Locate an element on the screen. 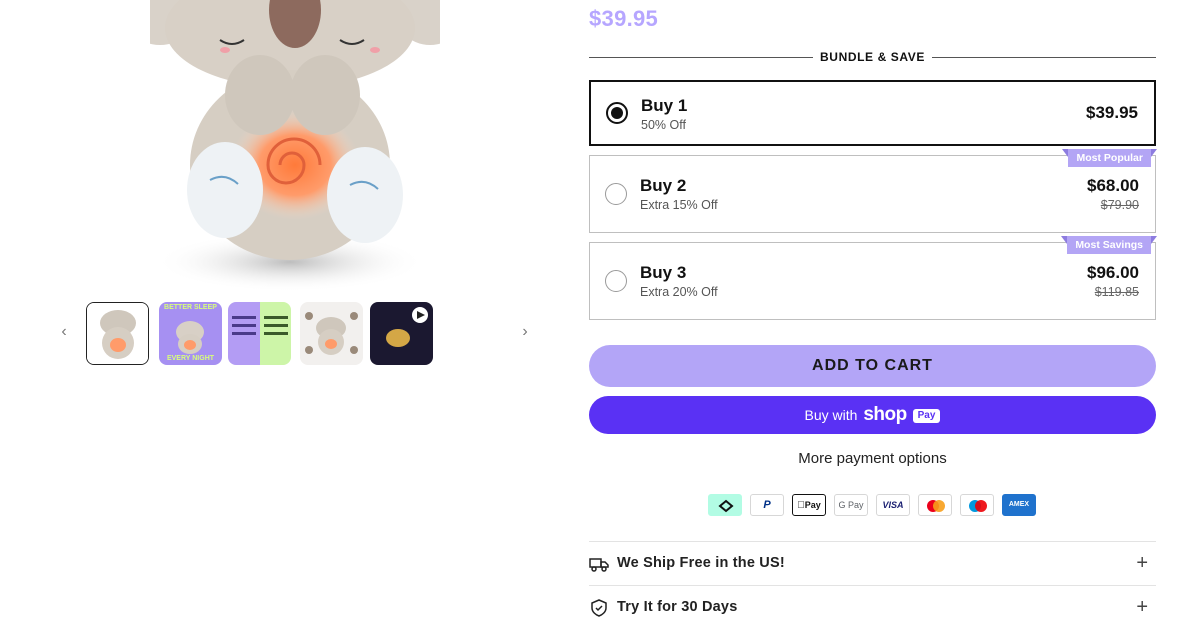 This screenshot has height=630, width=1200. accordion-label: We Ship Free in the US! is located at coordinates (701, 563).